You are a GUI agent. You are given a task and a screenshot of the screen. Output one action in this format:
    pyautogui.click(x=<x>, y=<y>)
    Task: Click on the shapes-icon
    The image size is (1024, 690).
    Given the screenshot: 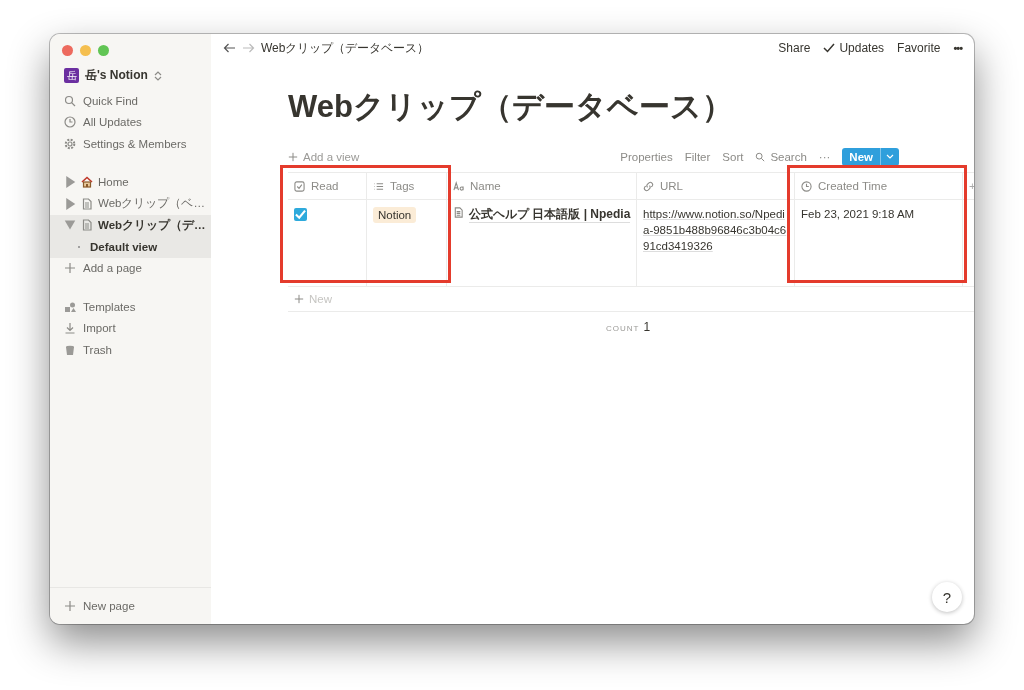 What is the action you would take?
    pyautogui.click(x=70, y=306)
    